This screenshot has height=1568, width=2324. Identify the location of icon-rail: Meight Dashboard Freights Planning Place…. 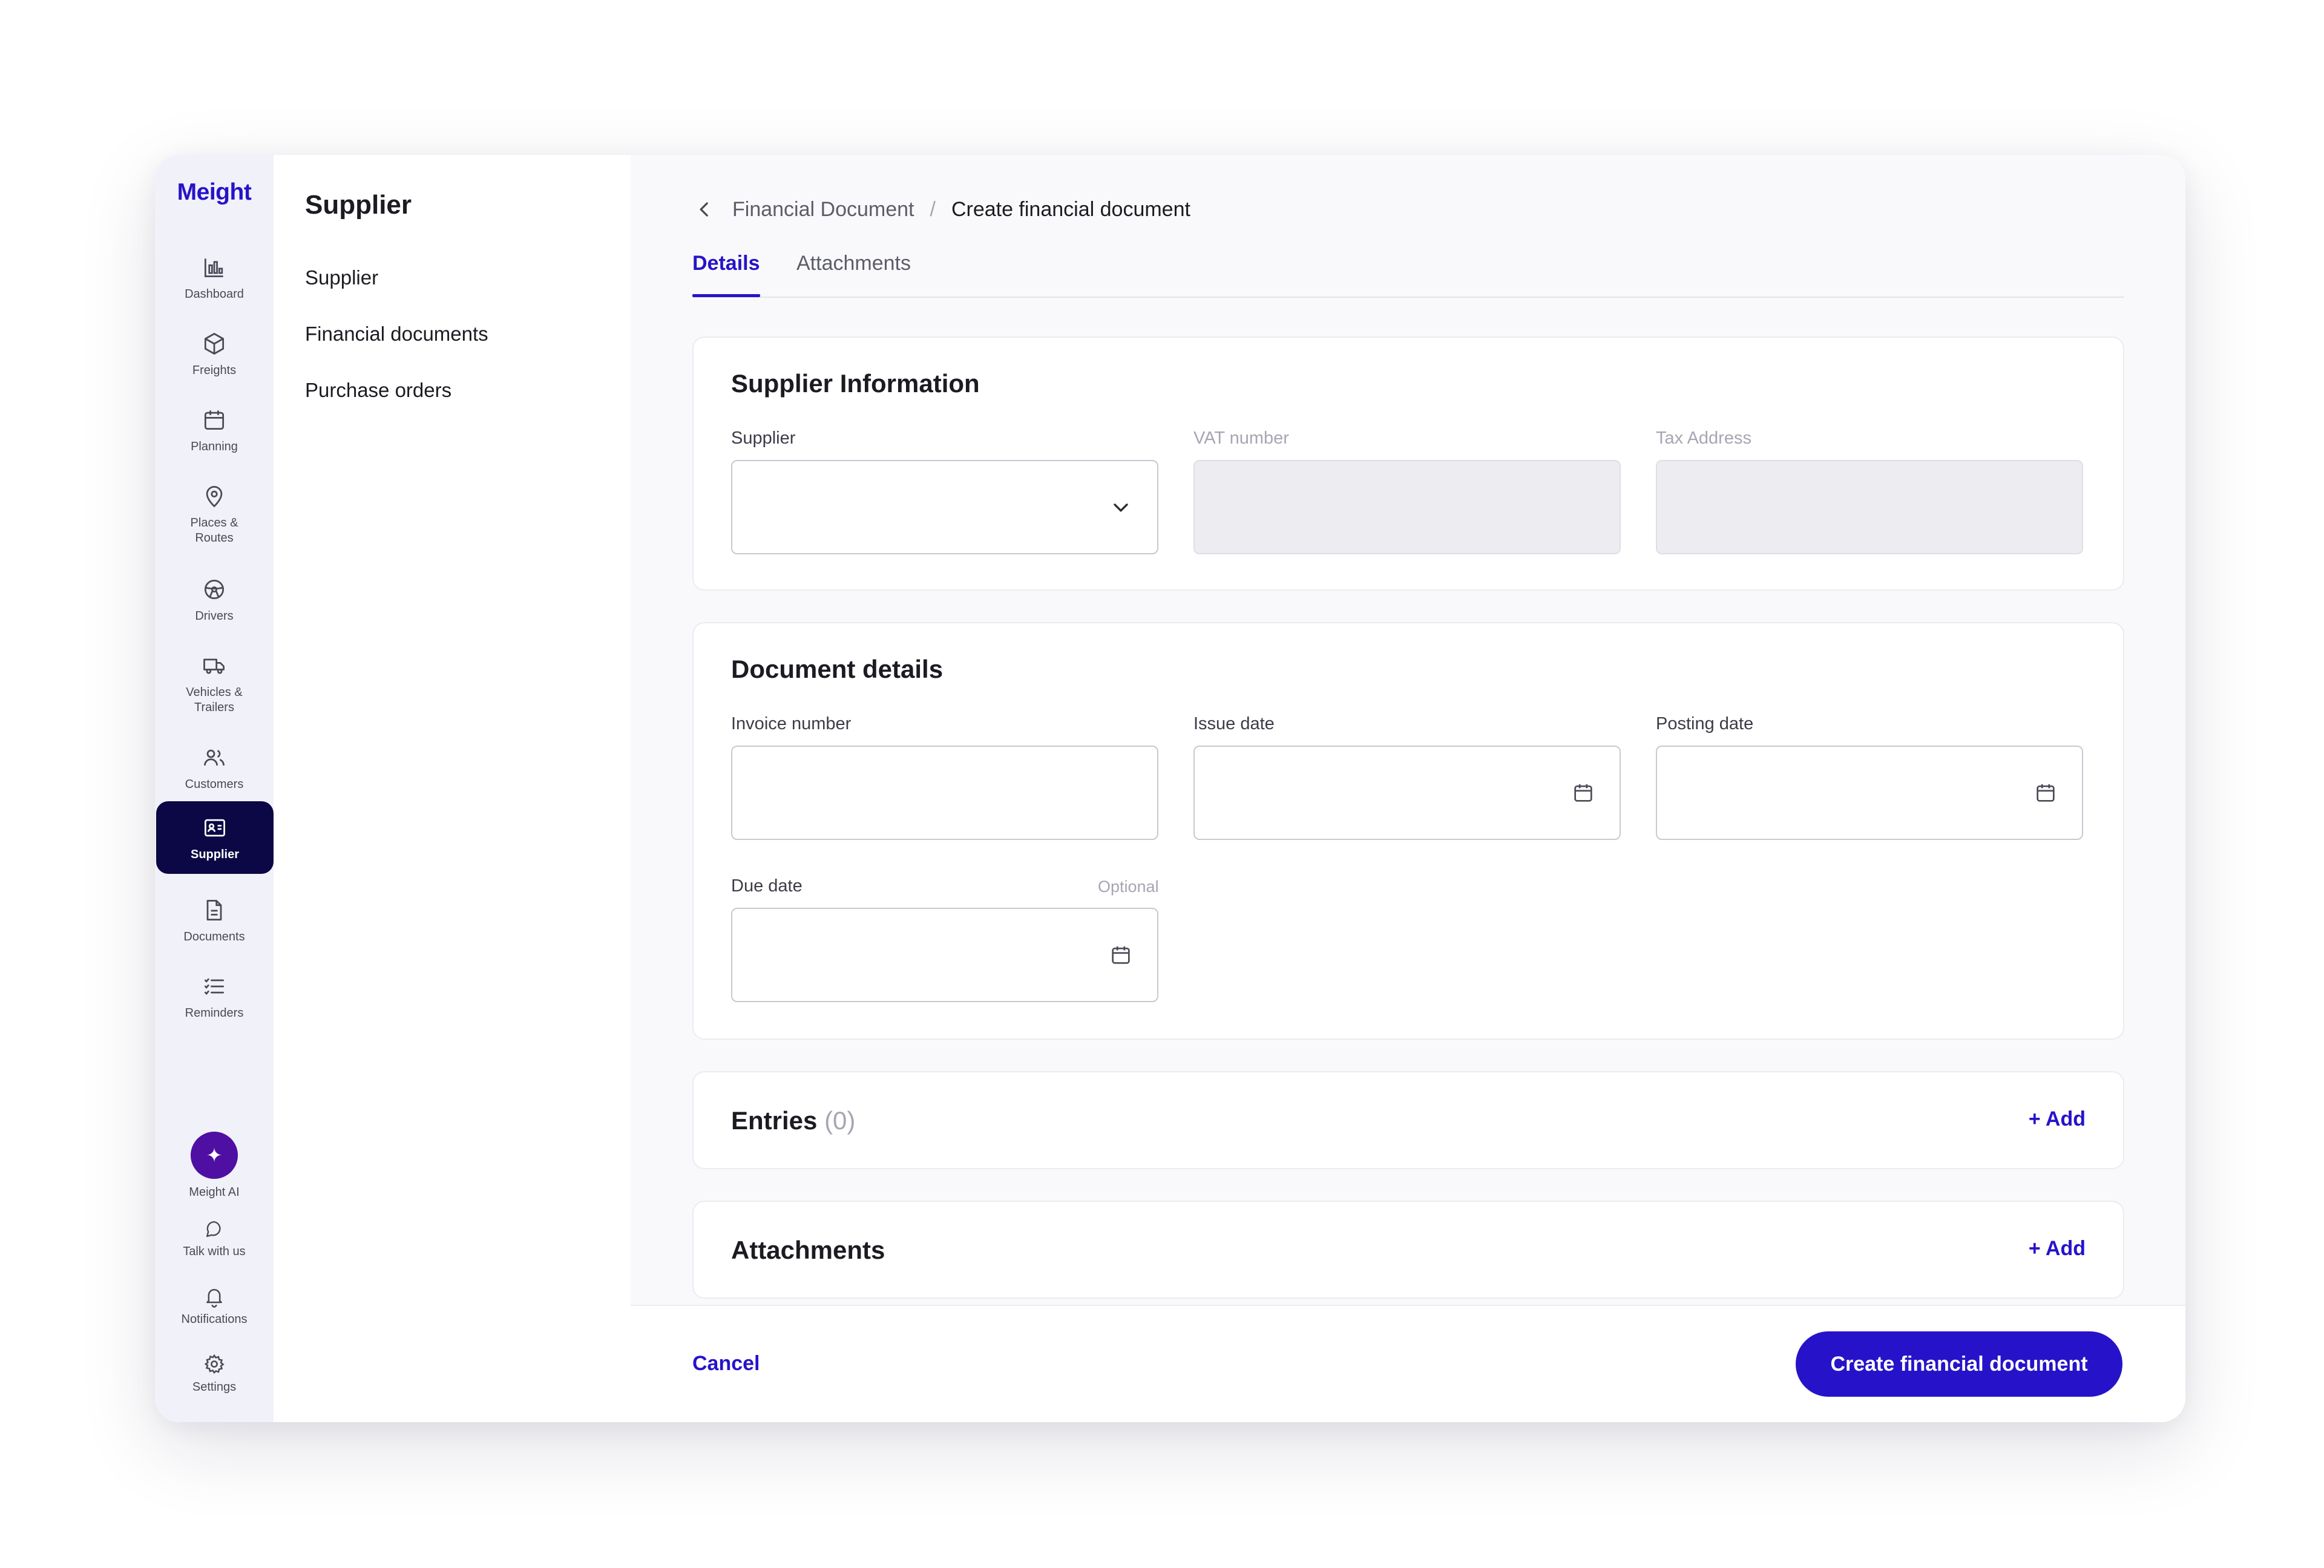
(215, 788).